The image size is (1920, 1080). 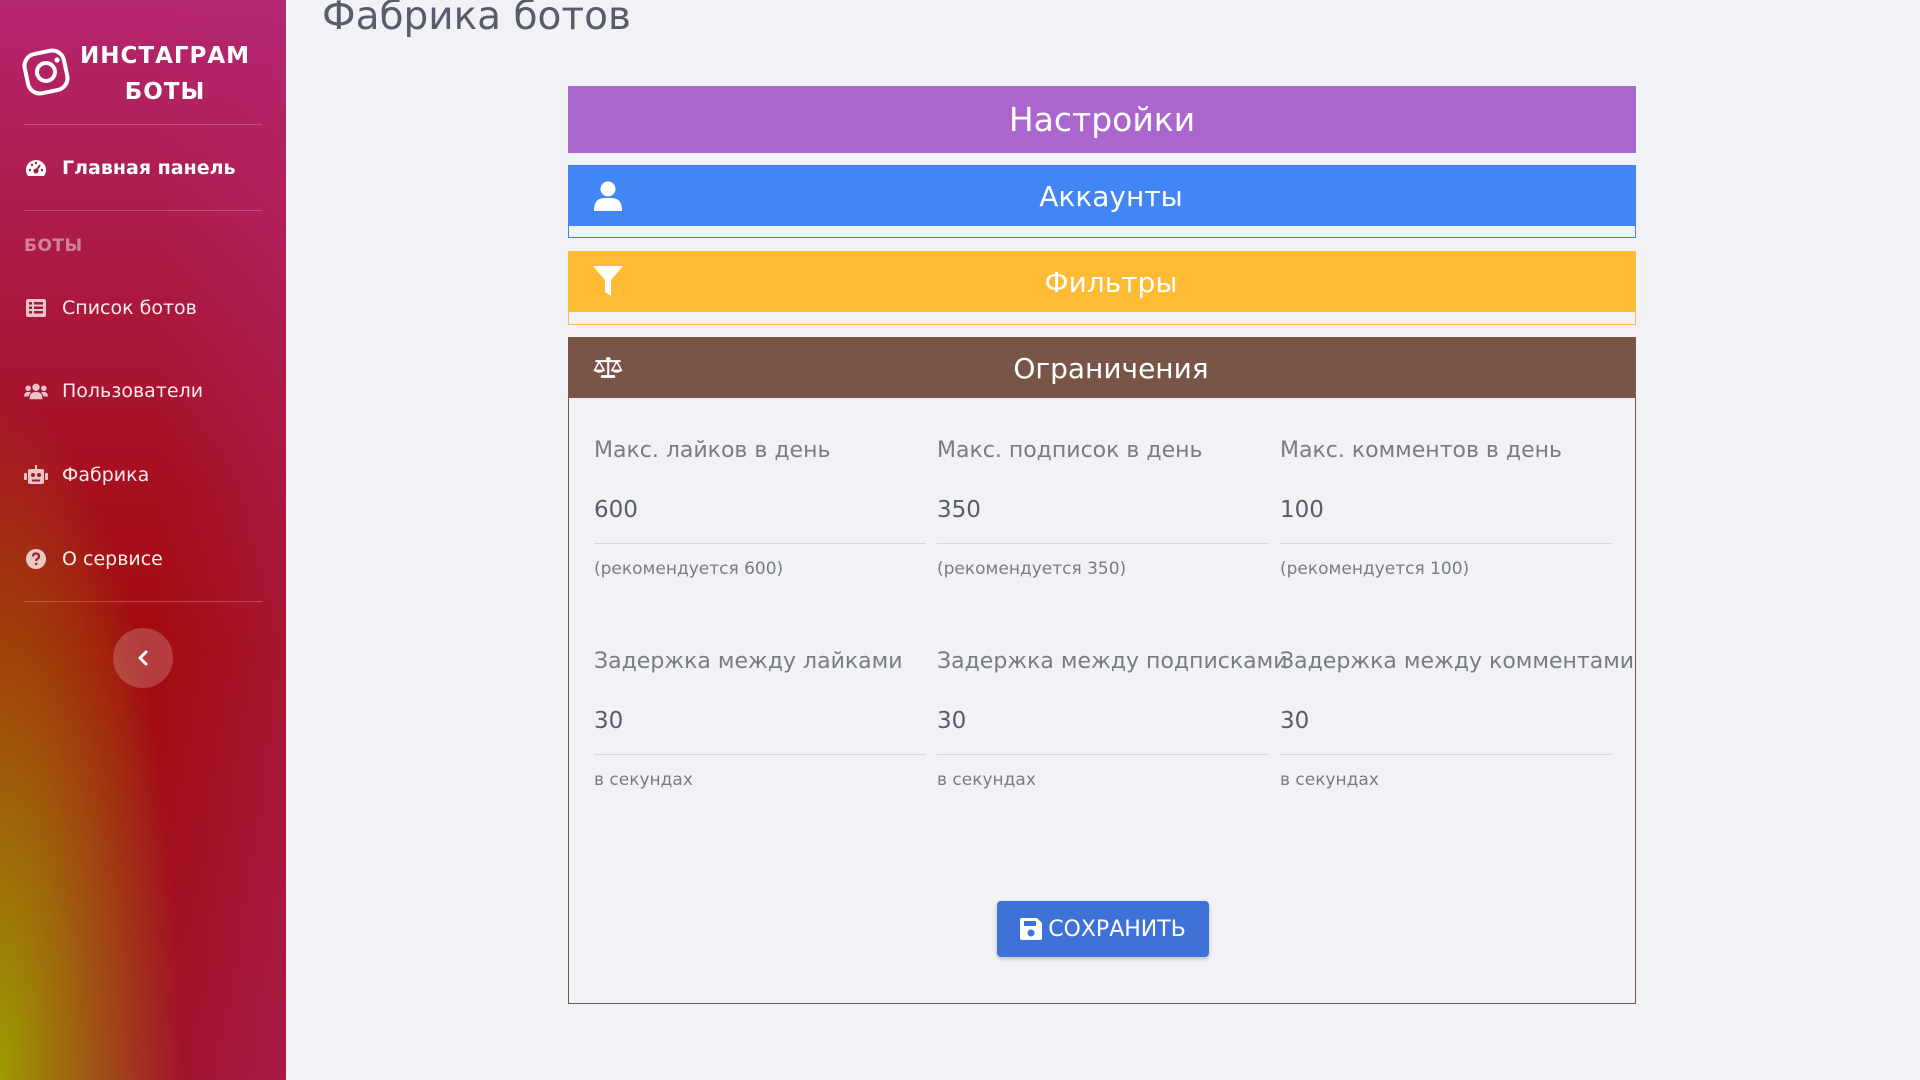 I want to click on accounts-header: Аккаунты, so click(x=1102, y=196).